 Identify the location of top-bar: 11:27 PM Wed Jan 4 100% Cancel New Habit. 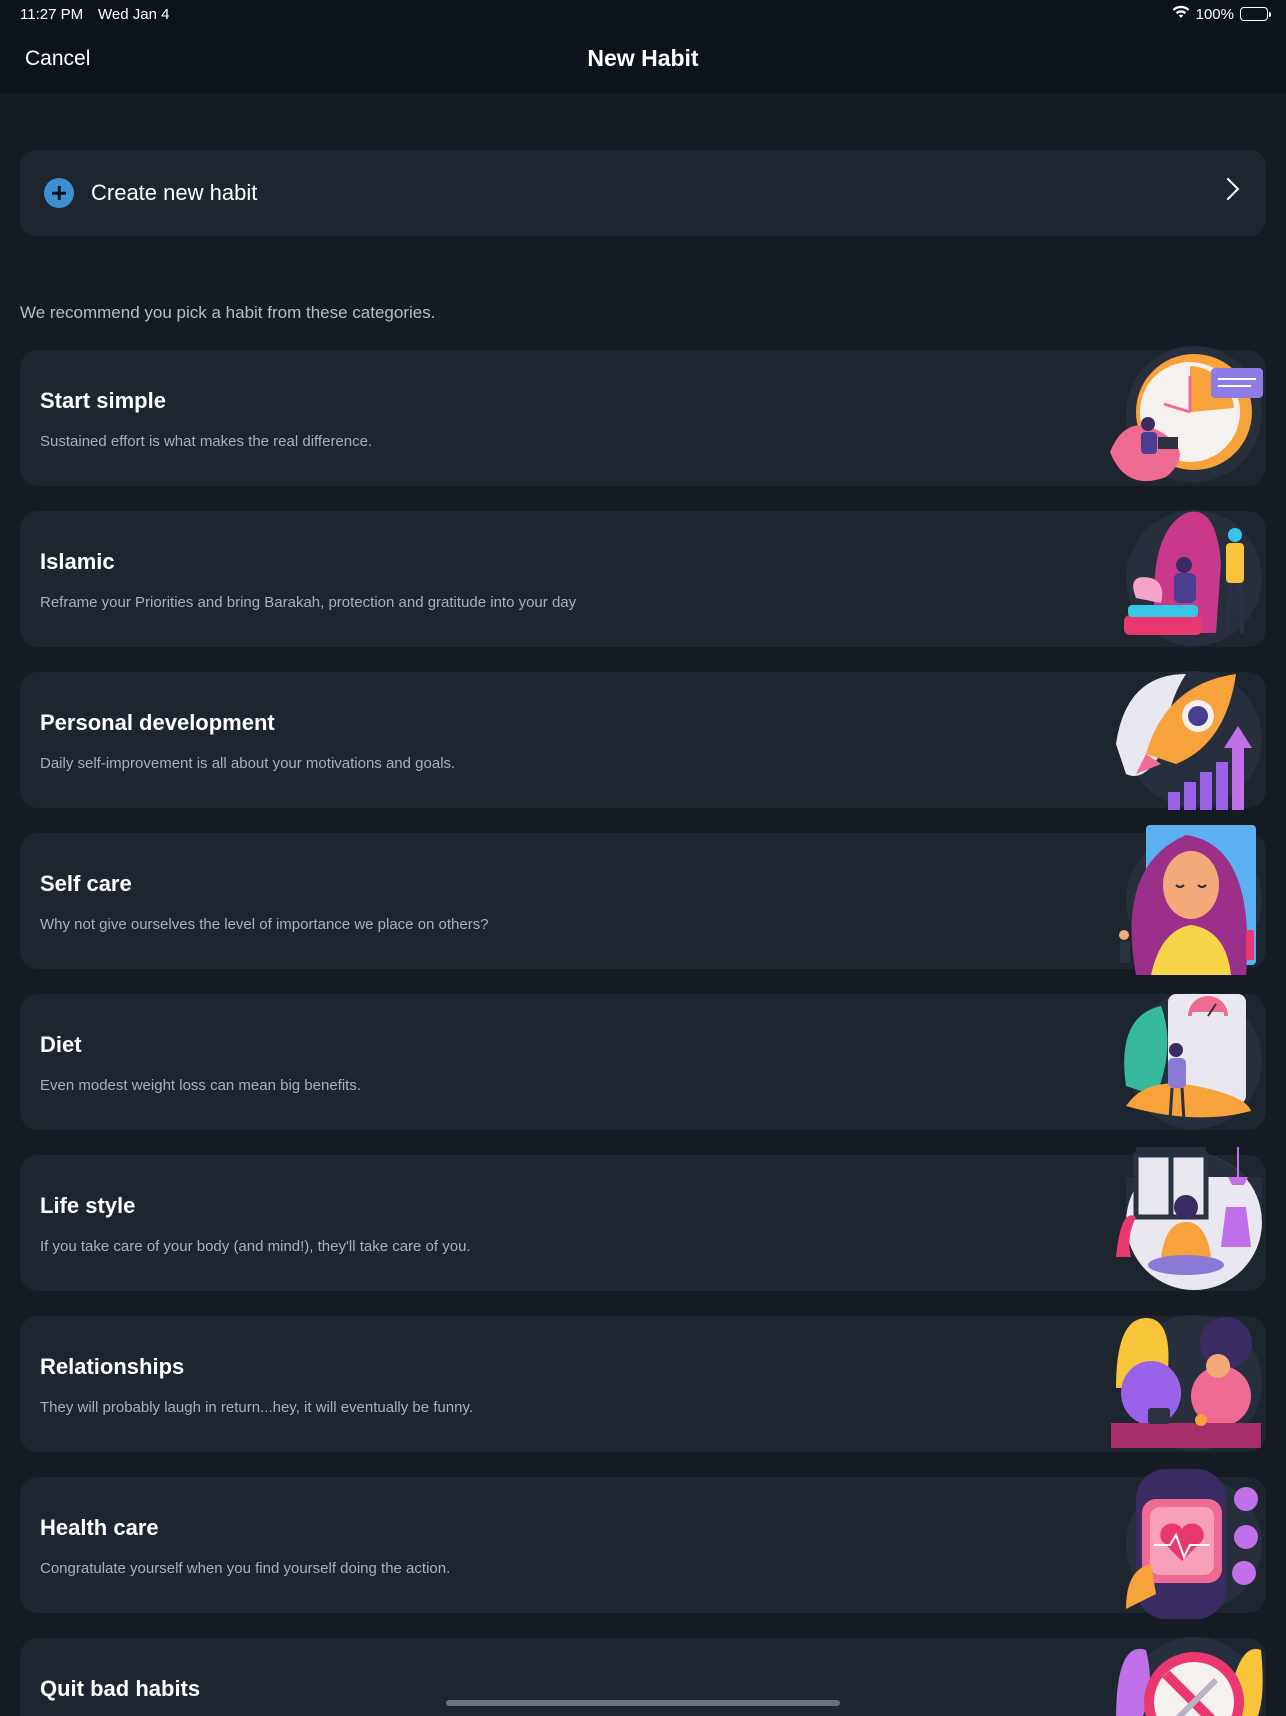
(643, 46).